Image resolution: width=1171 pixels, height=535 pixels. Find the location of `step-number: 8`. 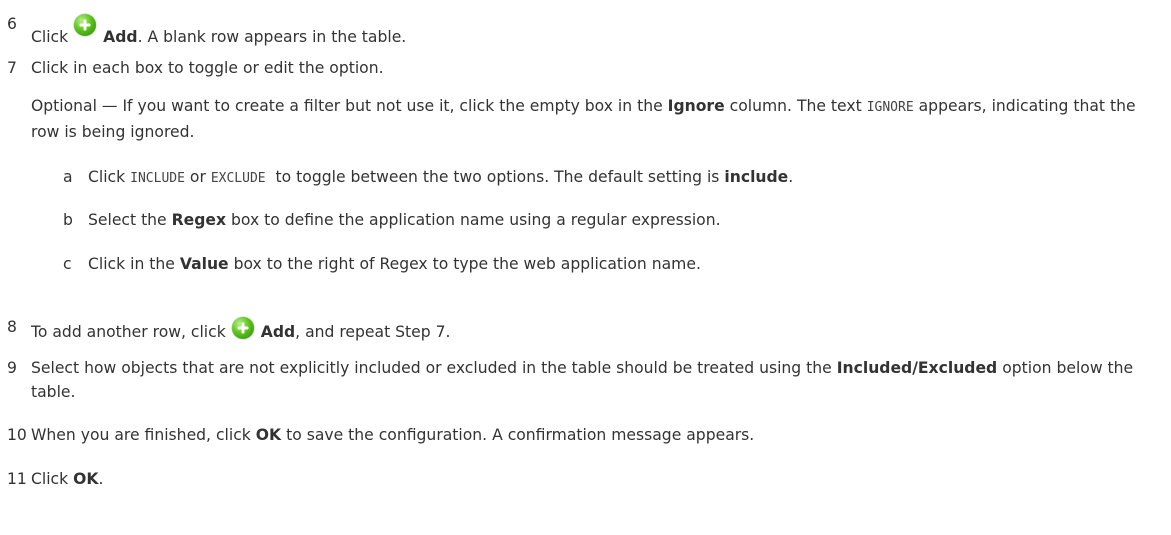

step-number: 8 is located at coordinates (12, 327).